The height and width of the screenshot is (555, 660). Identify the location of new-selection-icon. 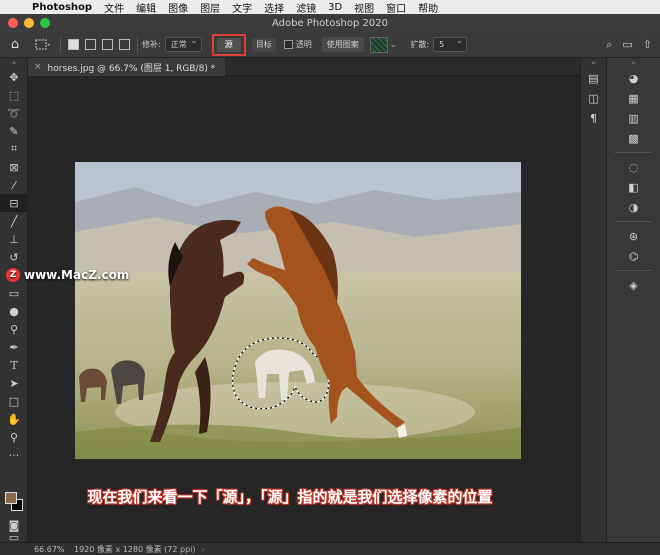
(73, 44).